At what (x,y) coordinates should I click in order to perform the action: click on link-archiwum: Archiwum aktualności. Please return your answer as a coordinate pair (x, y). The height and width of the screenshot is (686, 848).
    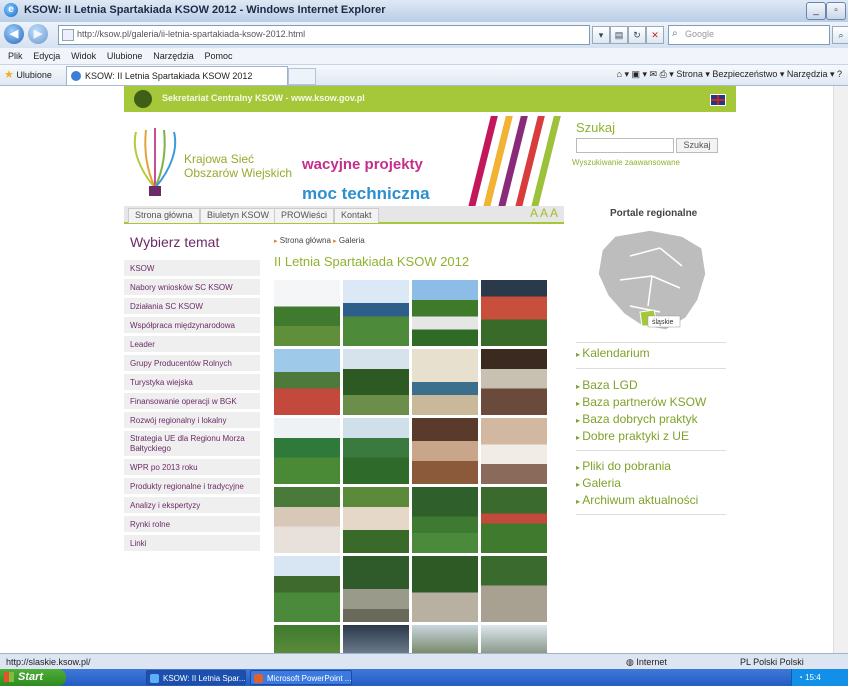
    Looking at the image, I should click on (637, 500).